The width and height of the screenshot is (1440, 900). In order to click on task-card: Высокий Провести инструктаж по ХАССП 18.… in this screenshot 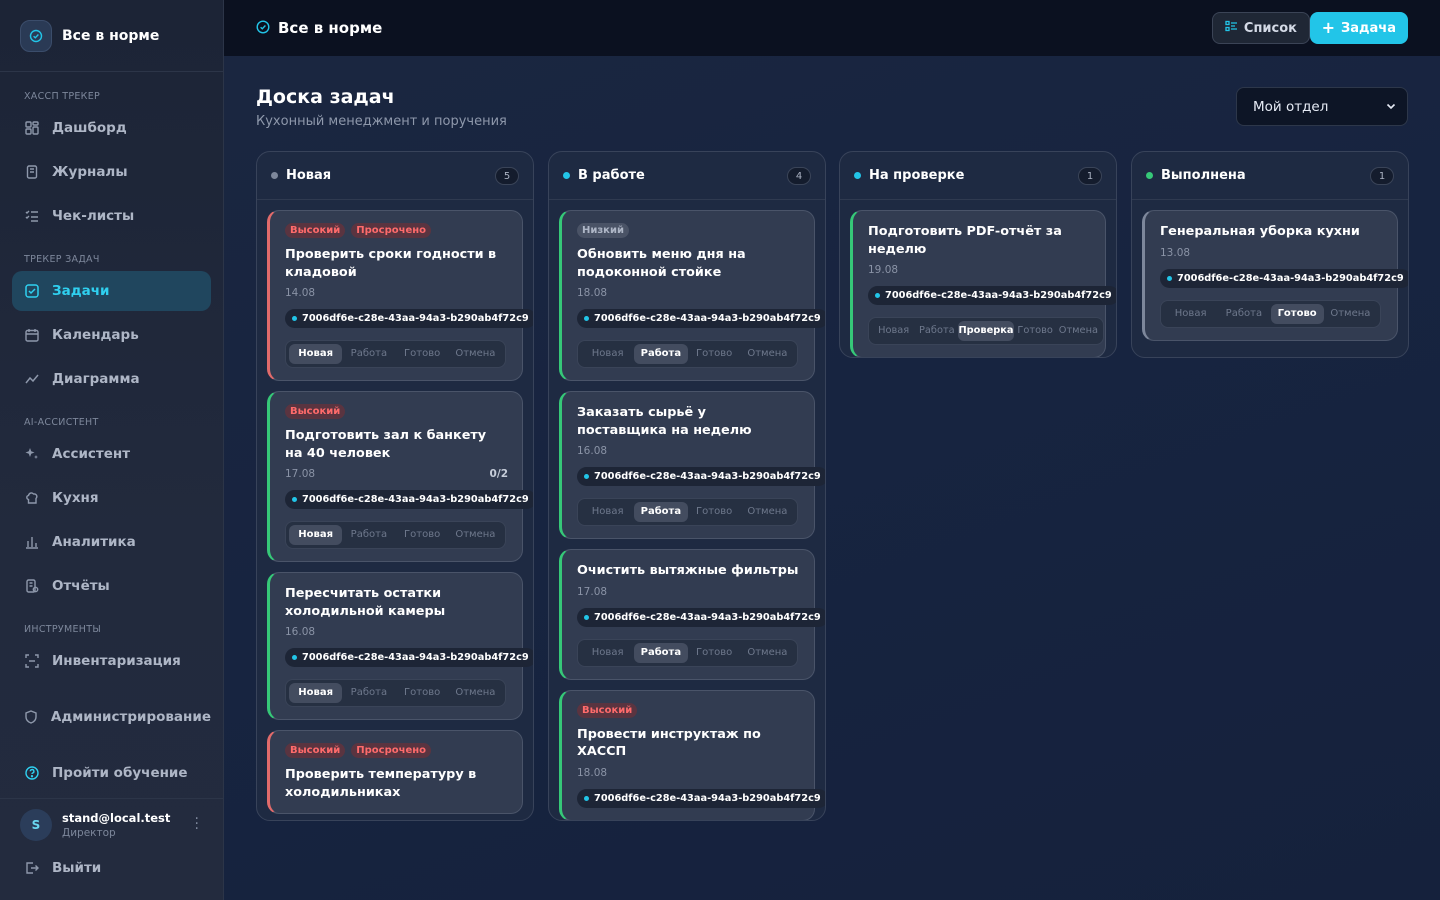, I will do `click(692, 754)`.